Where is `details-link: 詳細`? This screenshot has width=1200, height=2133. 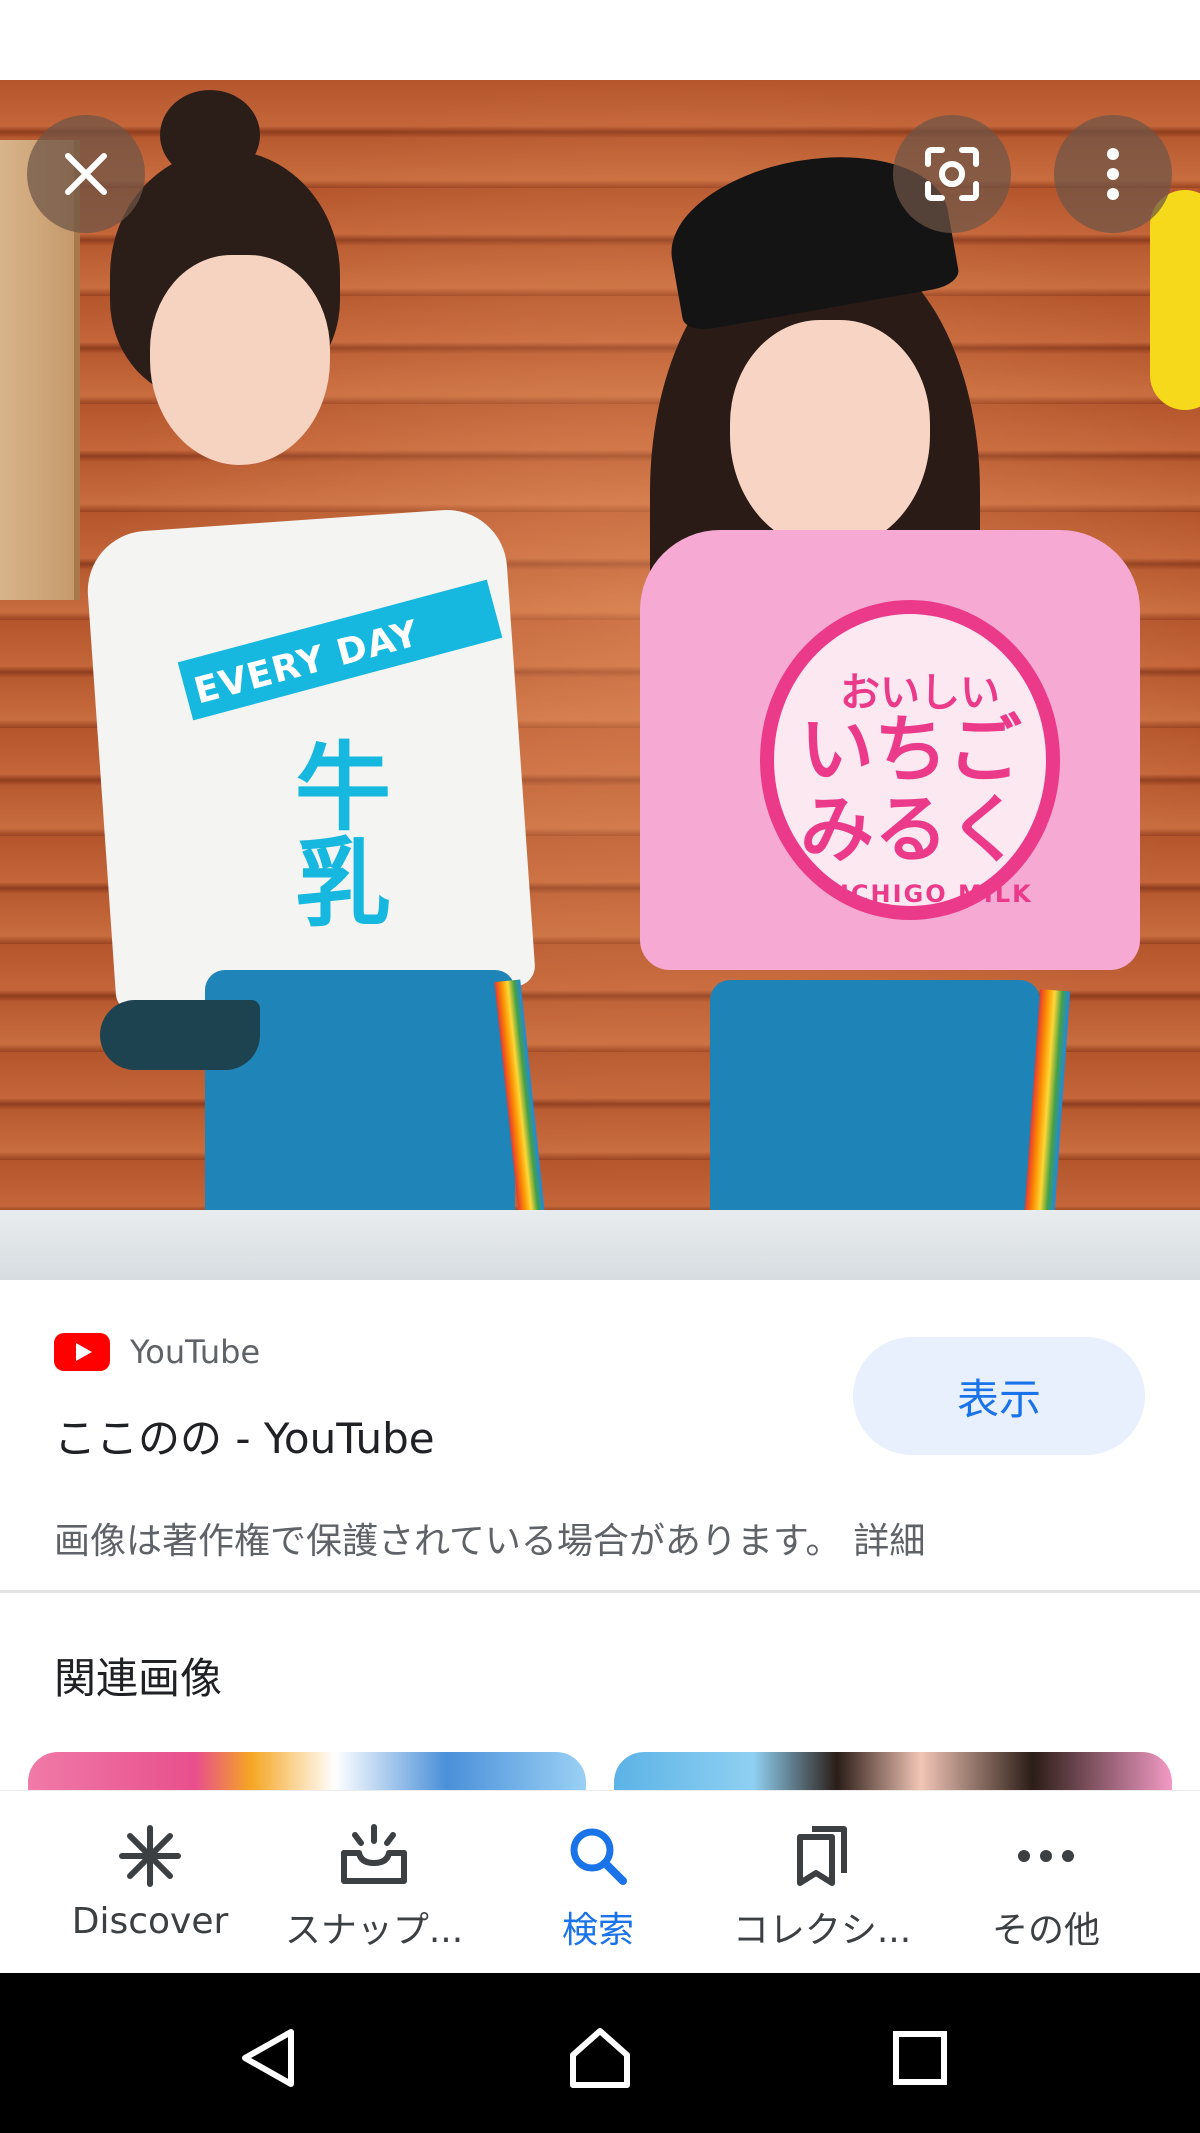
details-link: 詳細 is located at coordinates (889, 1541).